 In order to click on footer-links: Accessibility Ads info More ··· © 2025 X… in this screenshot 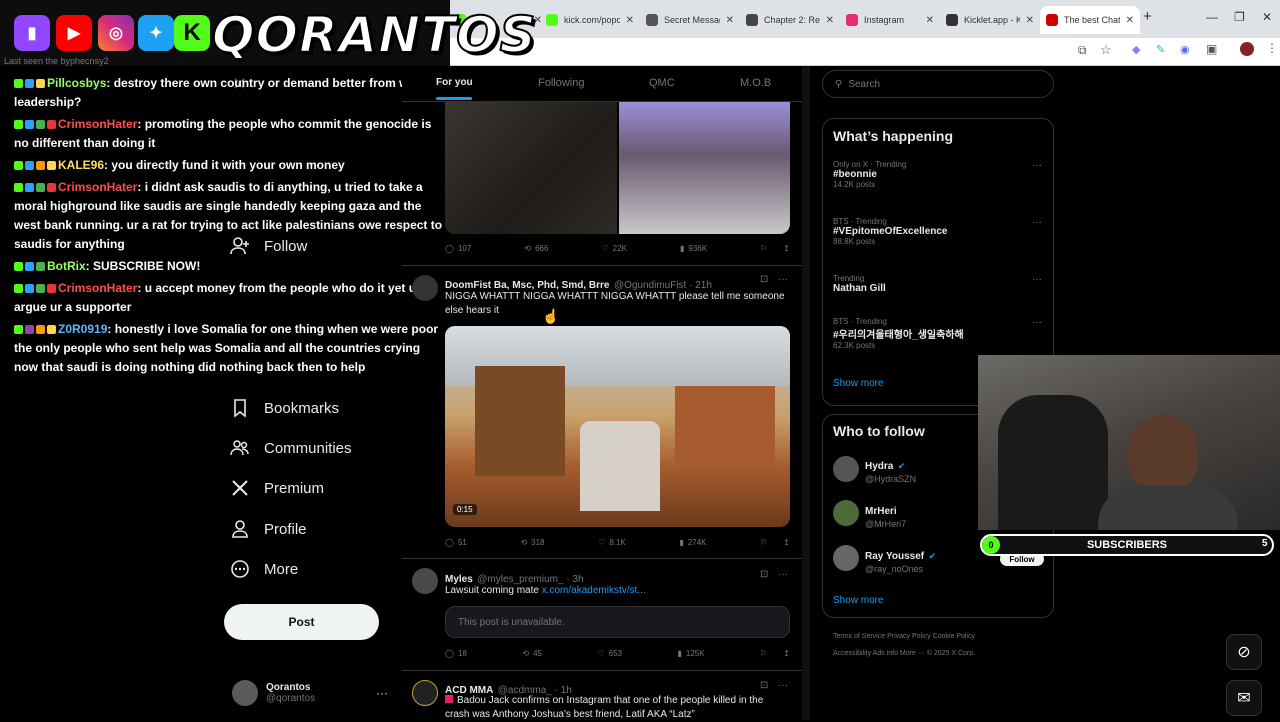, I will do `click(904, 653)`.